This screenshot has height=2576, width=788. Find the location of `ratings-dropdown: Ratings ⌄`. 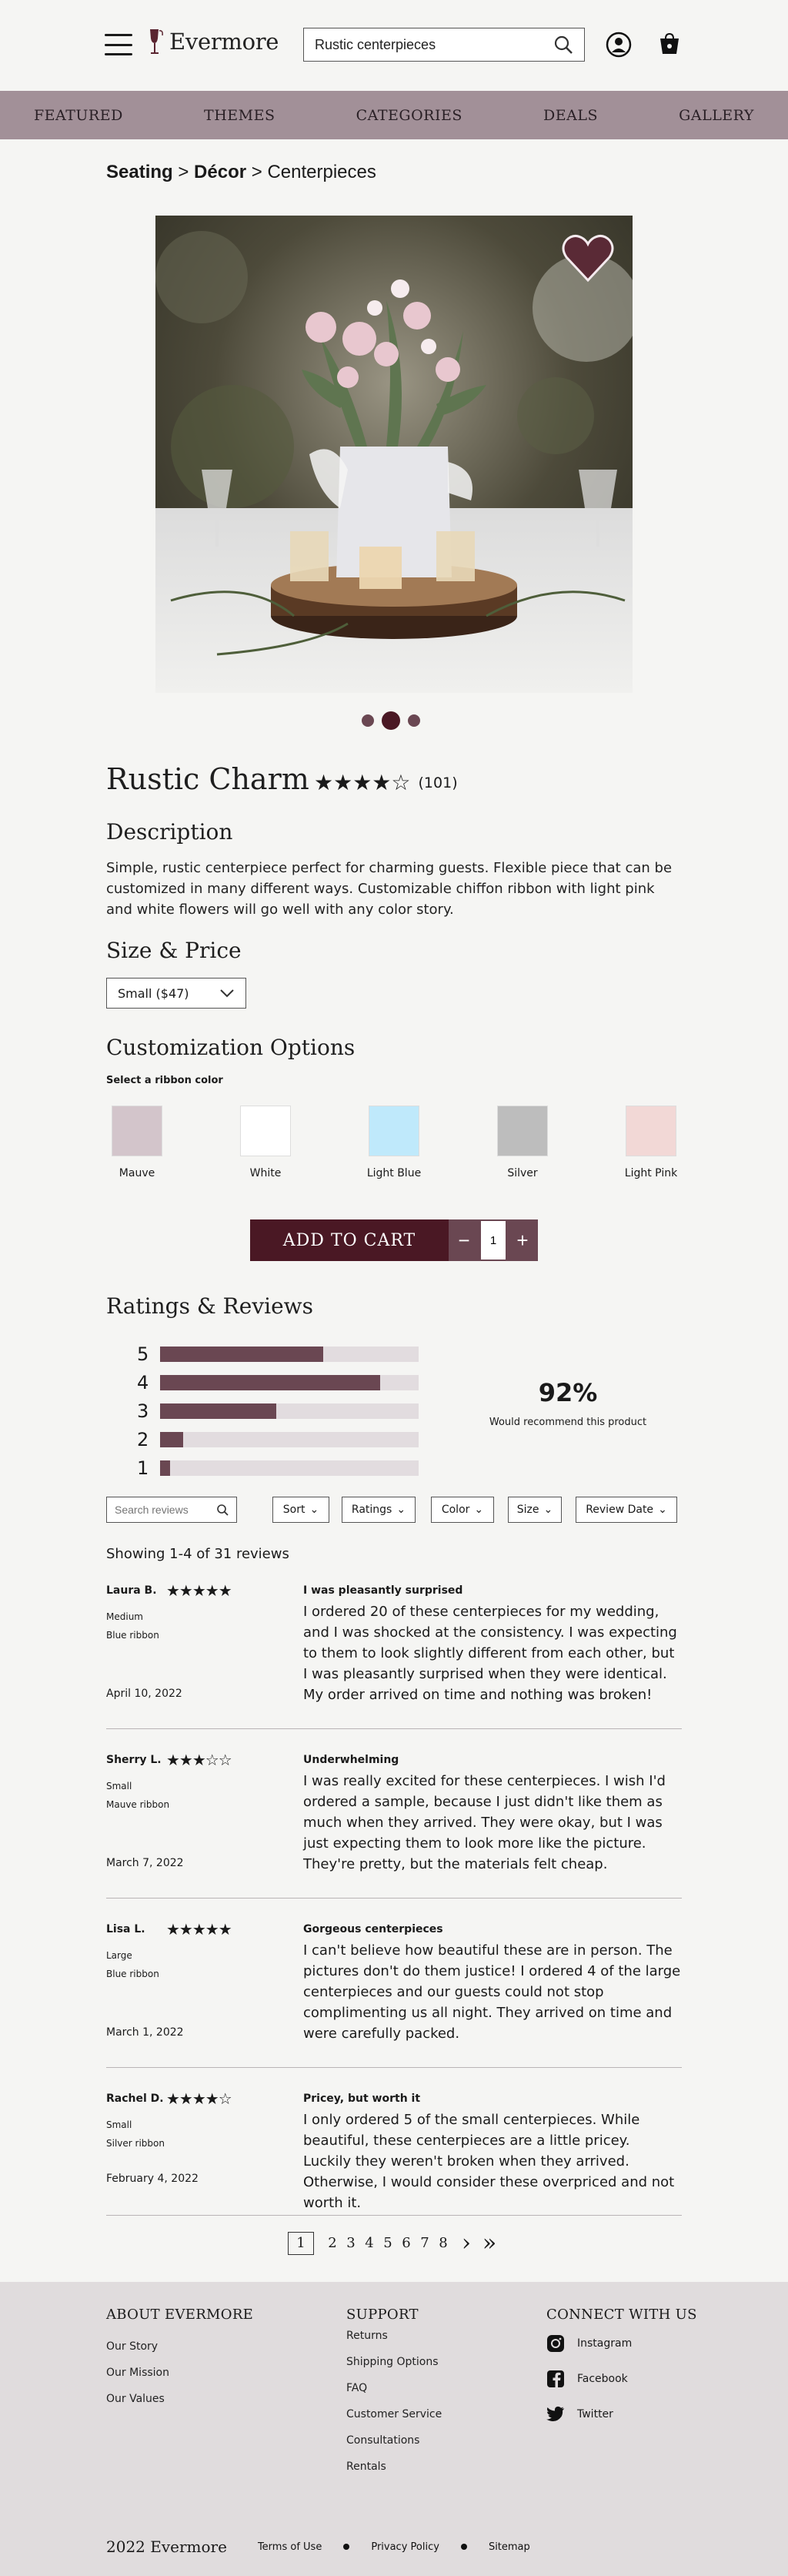

ratings-dropdown: Ratings ⌄ is located at coordinates (379, 1510).